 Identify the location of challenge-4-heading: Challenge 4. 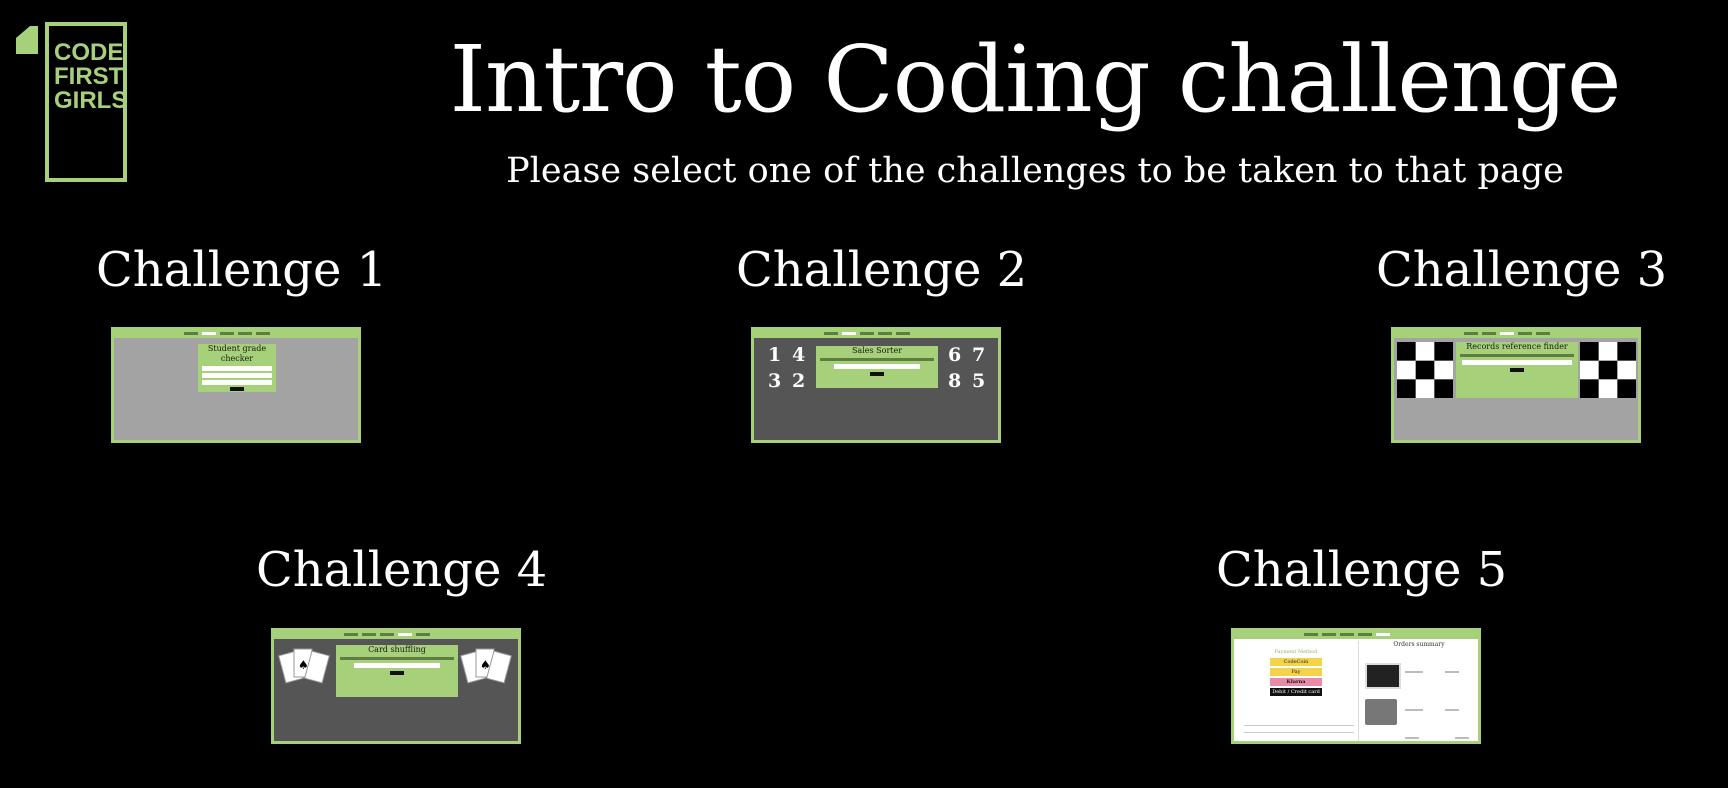
(402, 570).